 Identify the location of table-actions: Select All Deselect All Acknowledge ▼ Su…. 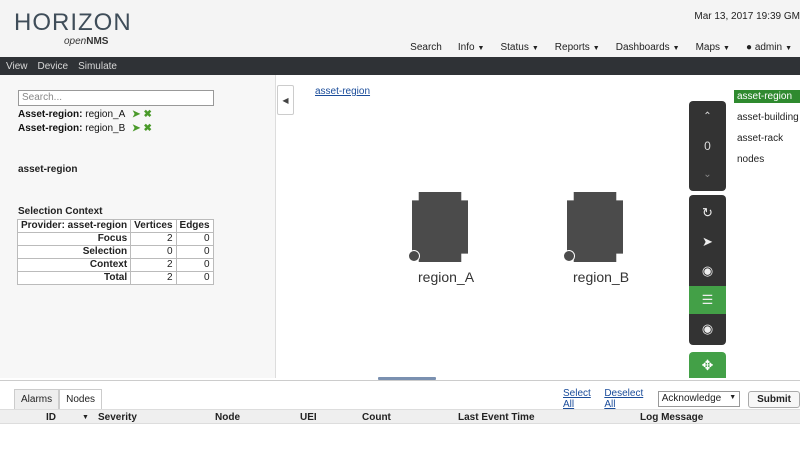
(681, 399).